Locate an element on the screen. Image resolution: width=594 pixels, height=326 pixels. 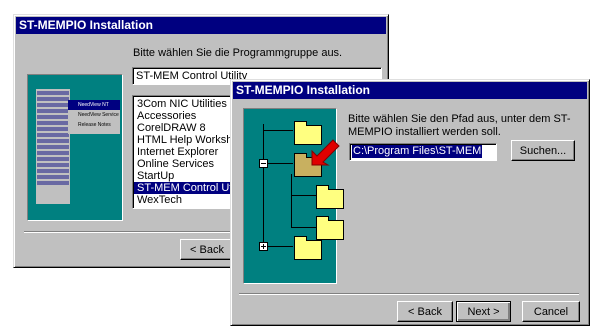
list-item: WexTech is located at coordinates (184, 200).